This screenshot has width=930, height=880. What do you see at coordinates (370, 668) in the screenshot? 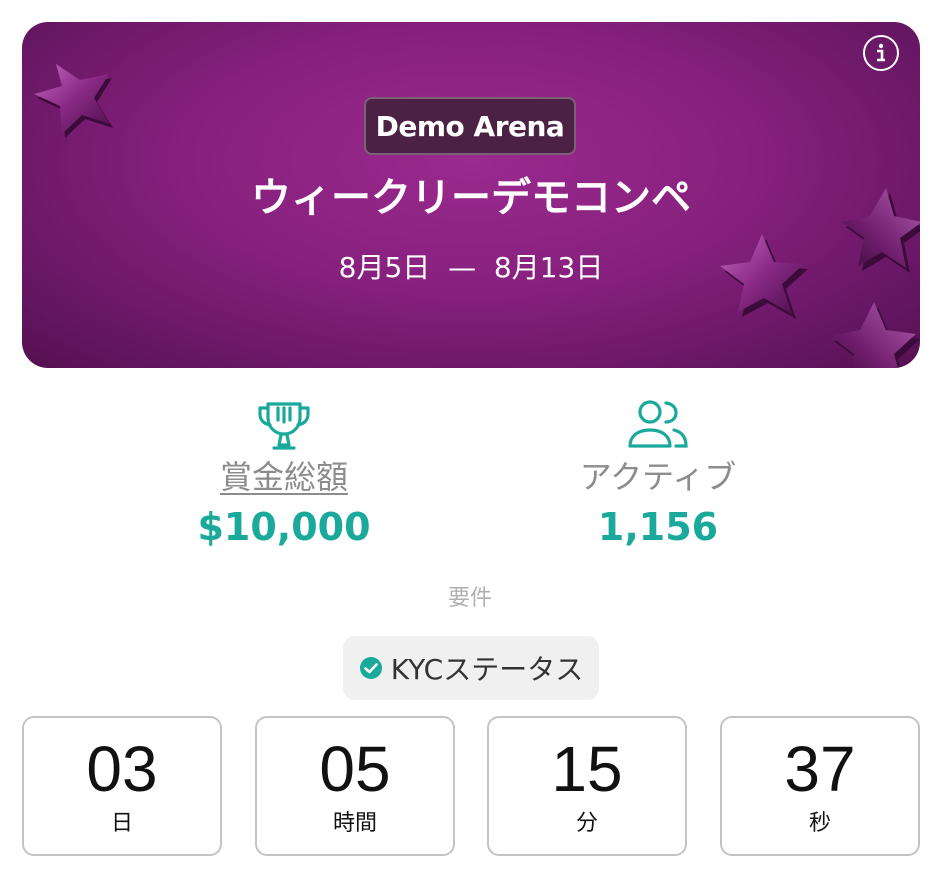
I see `check-circle-icon` at bounding box center [370, 668].